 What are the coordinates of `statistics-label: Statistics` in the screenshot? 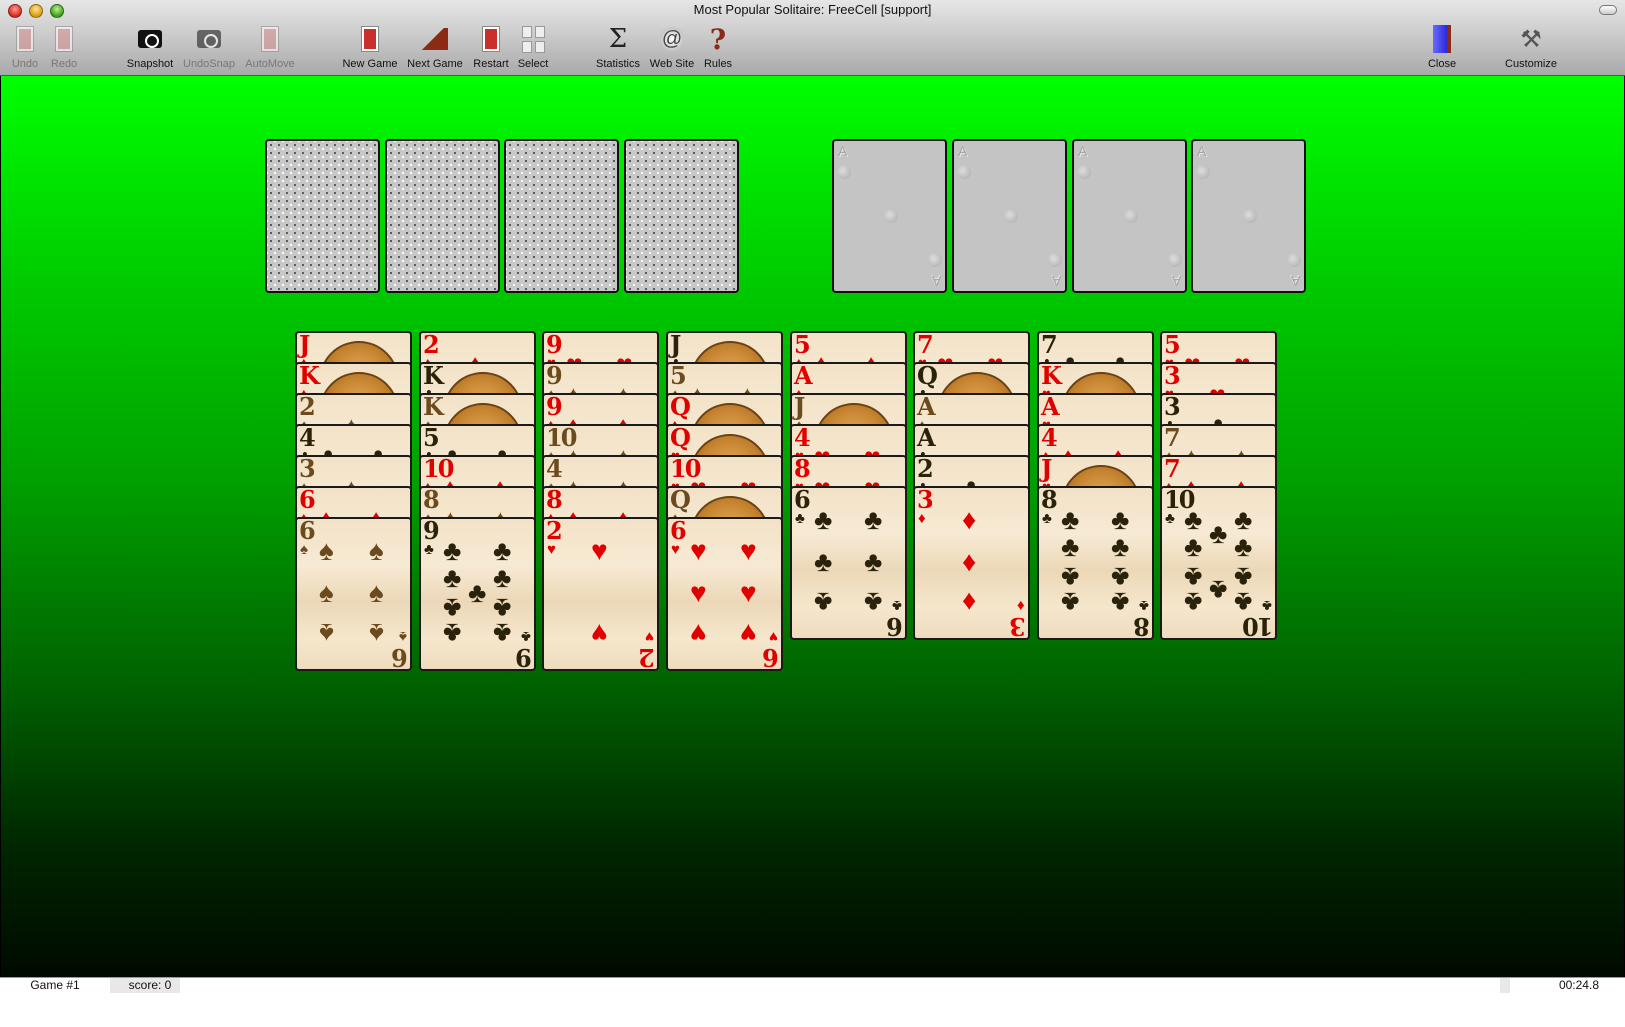 It's located at (617, 64).